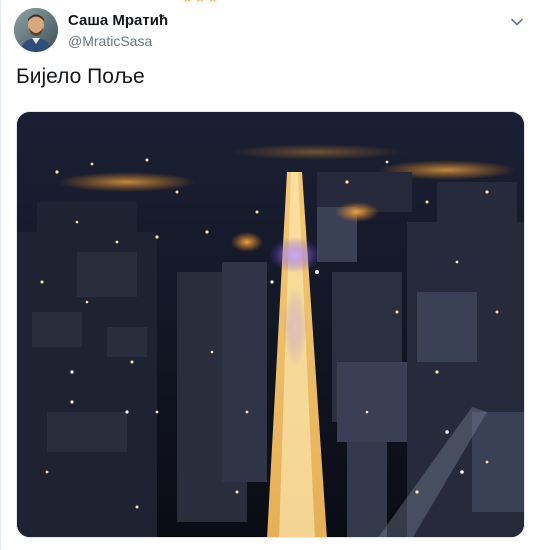 The width and height of the screenshot is (539, 550). I want to click on person-avatar-icon, so click(36, 30).